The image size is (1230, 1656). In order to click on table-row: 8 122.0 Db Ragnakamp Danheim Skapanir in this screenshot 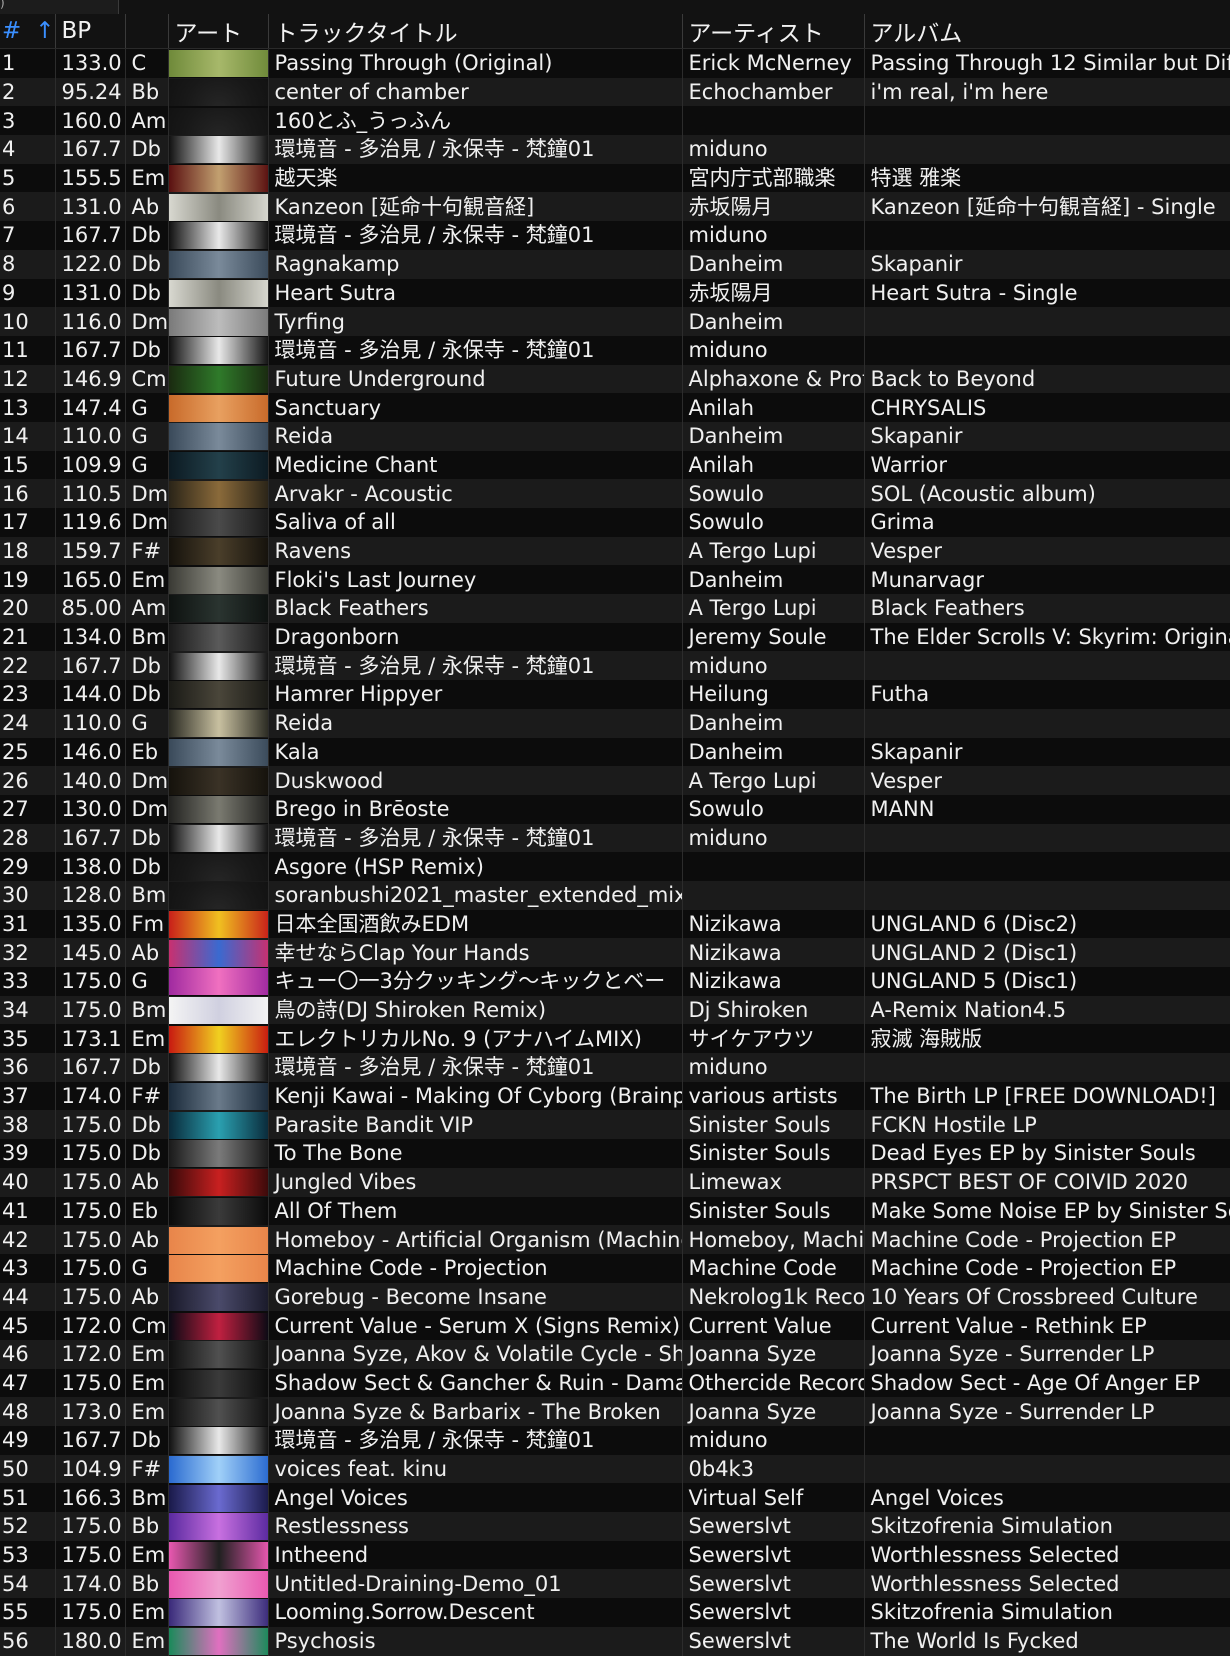, I will do `click(615, 264)`.